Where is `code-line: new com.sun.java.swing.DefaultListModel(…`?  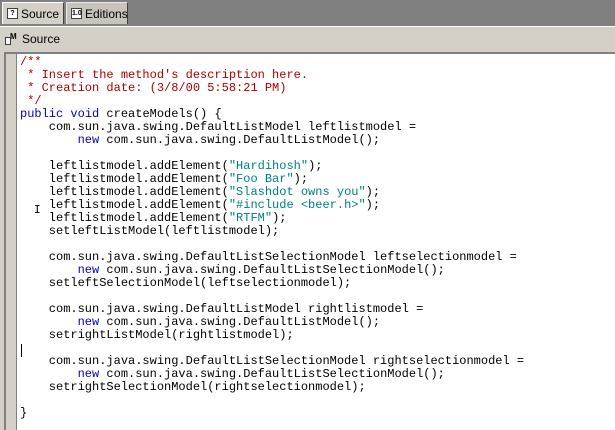 code-line: new com.sun.java.swing.DefaultListModel(… is located at coordinates (272, 140).